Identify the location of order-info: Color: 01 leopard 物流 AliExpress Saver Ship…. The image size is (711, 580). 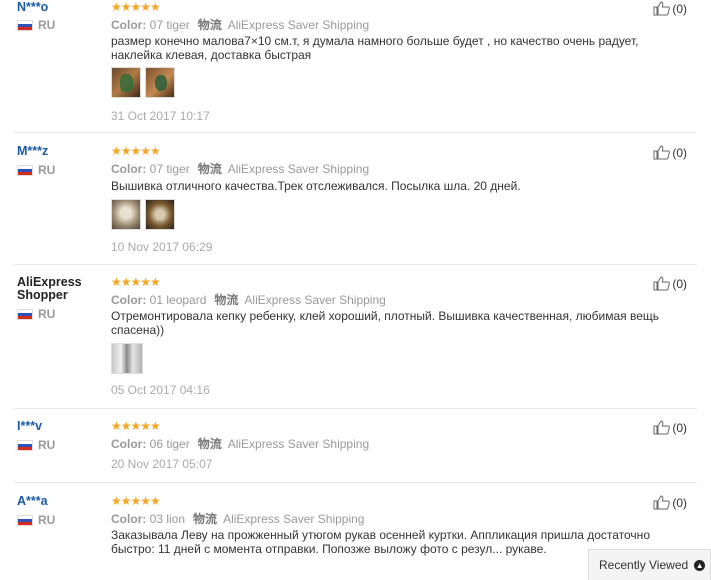
(248, 299).